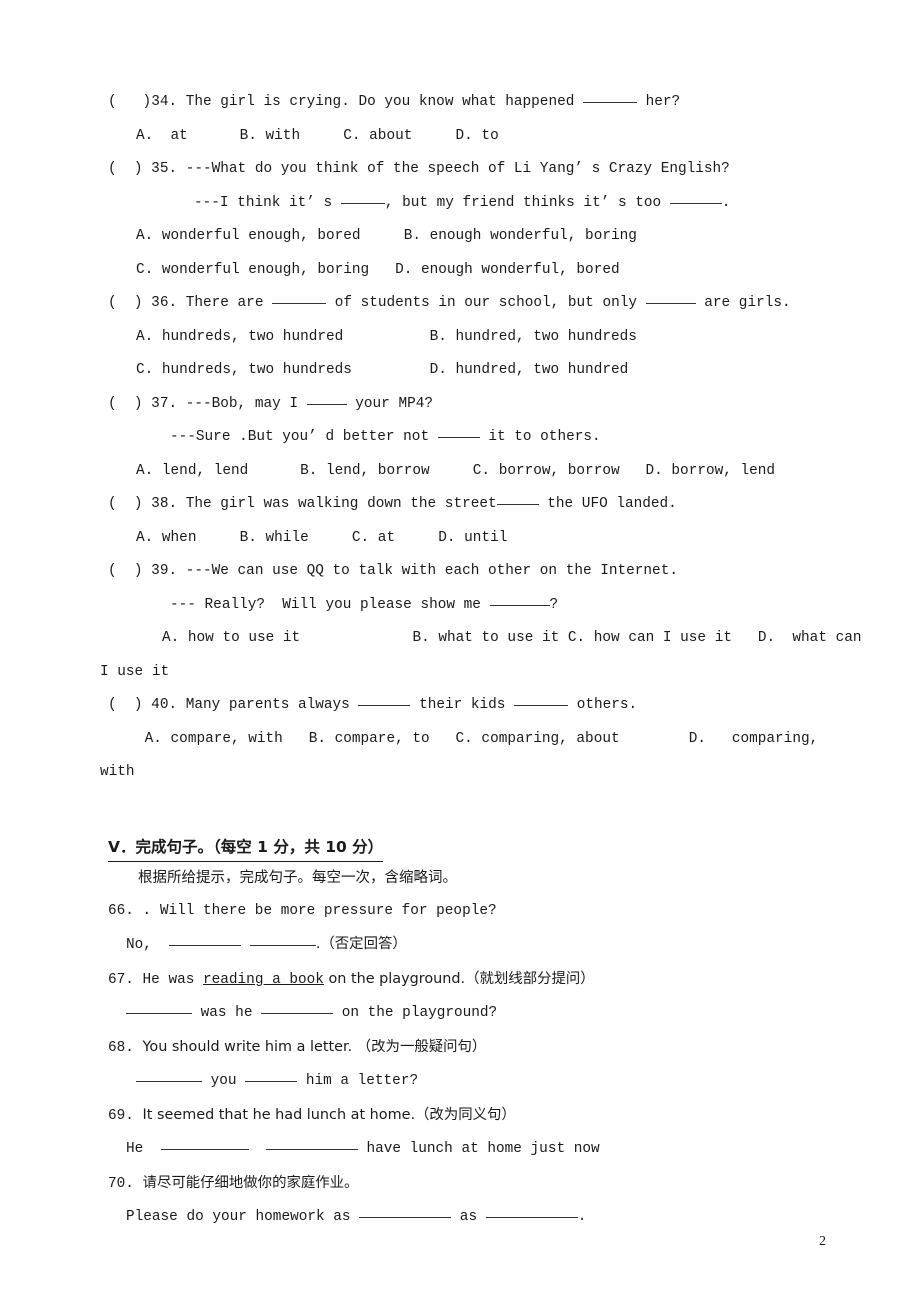 The height and width of the screenshot is (1302, 920). I want to click on q37-reply-b: it to others., so click(540, 437).